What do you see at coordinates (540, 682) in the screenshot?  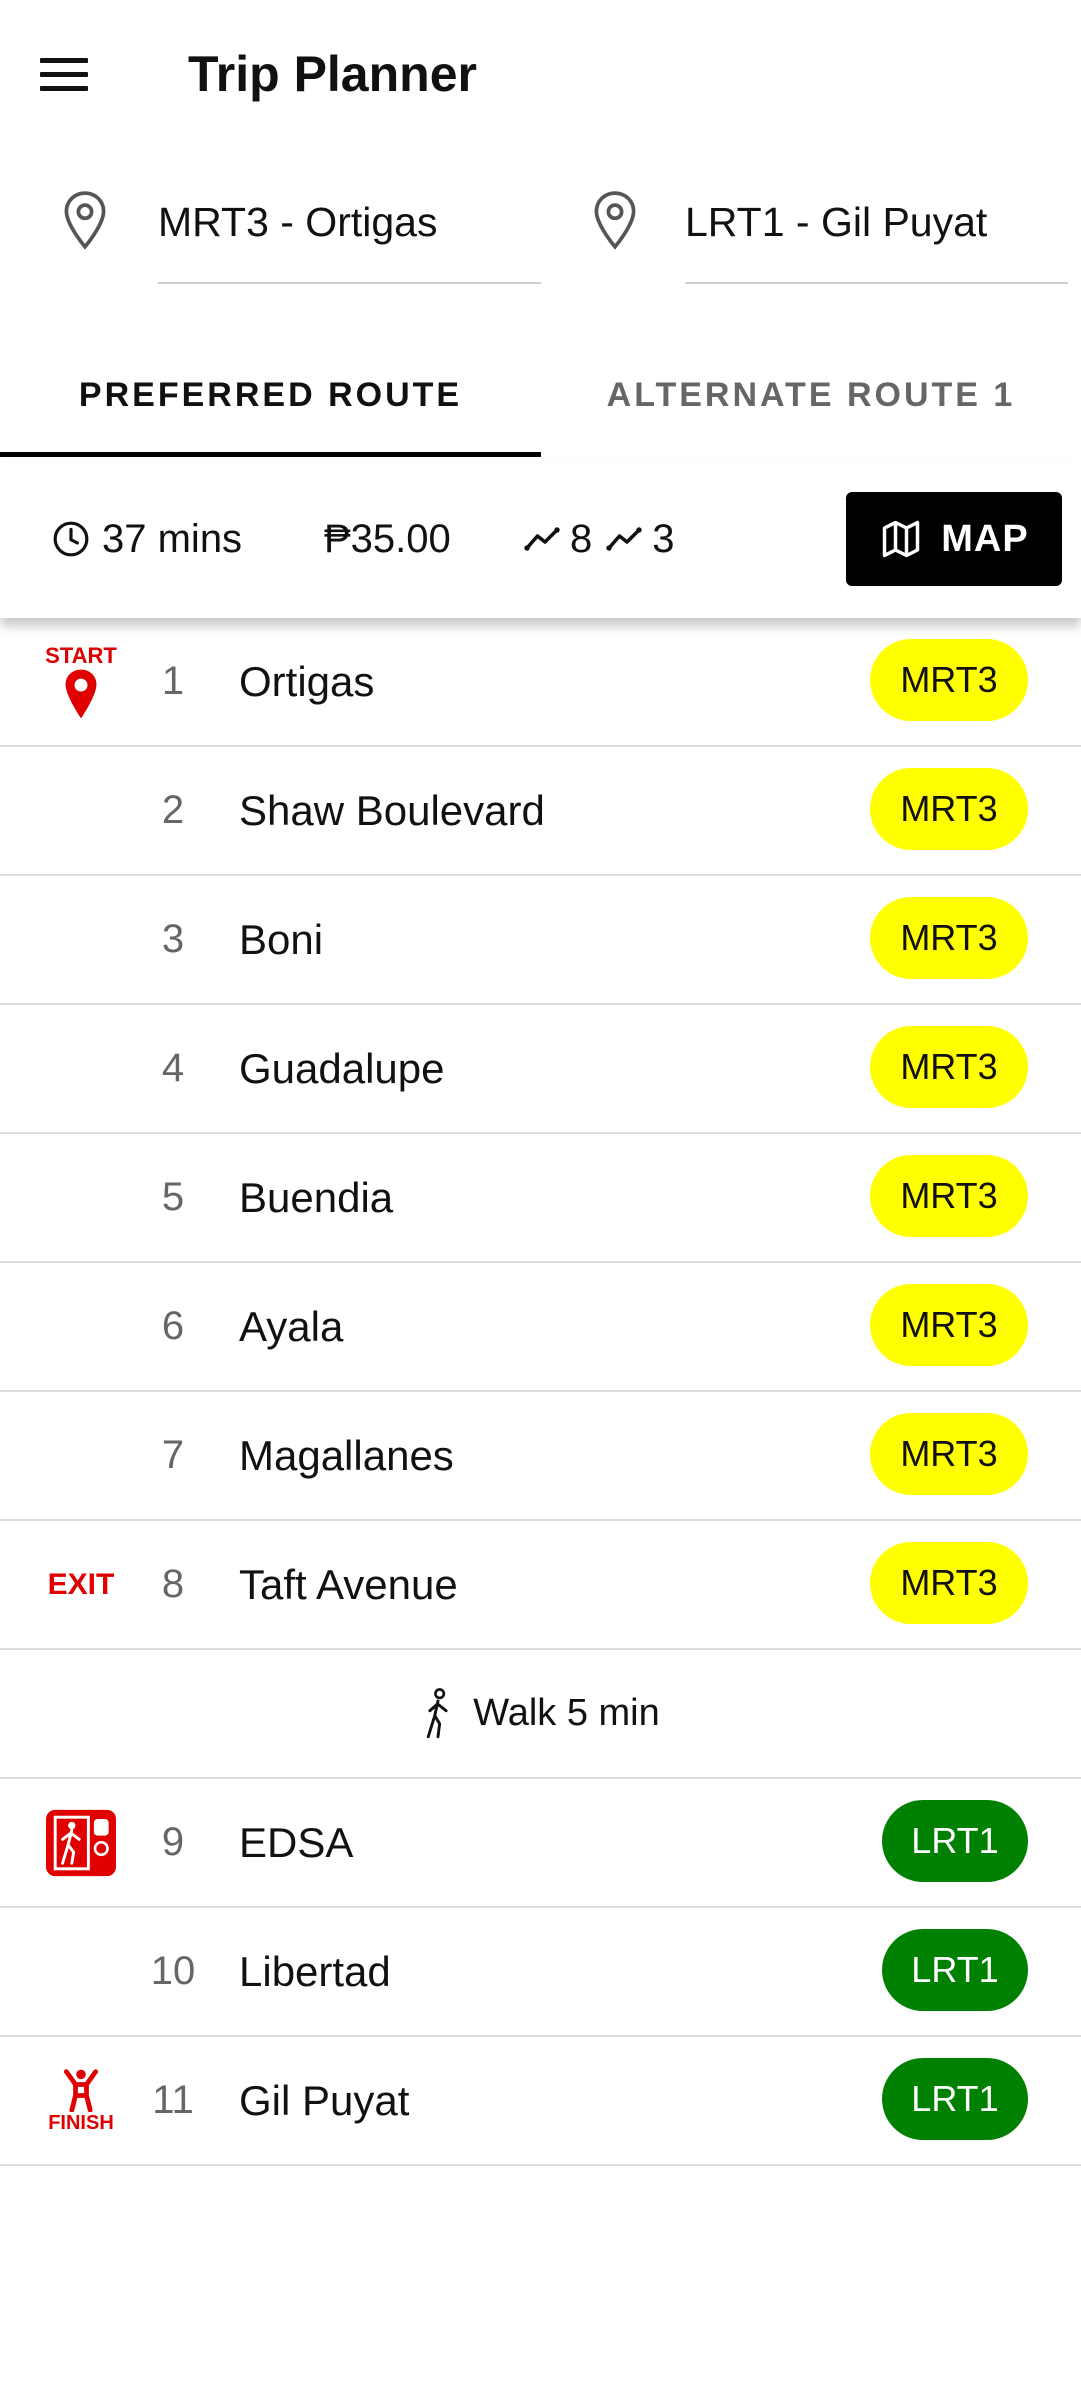 I see `station-row: START 1 Ortigas MRT3` at bounding box center [540, 682].